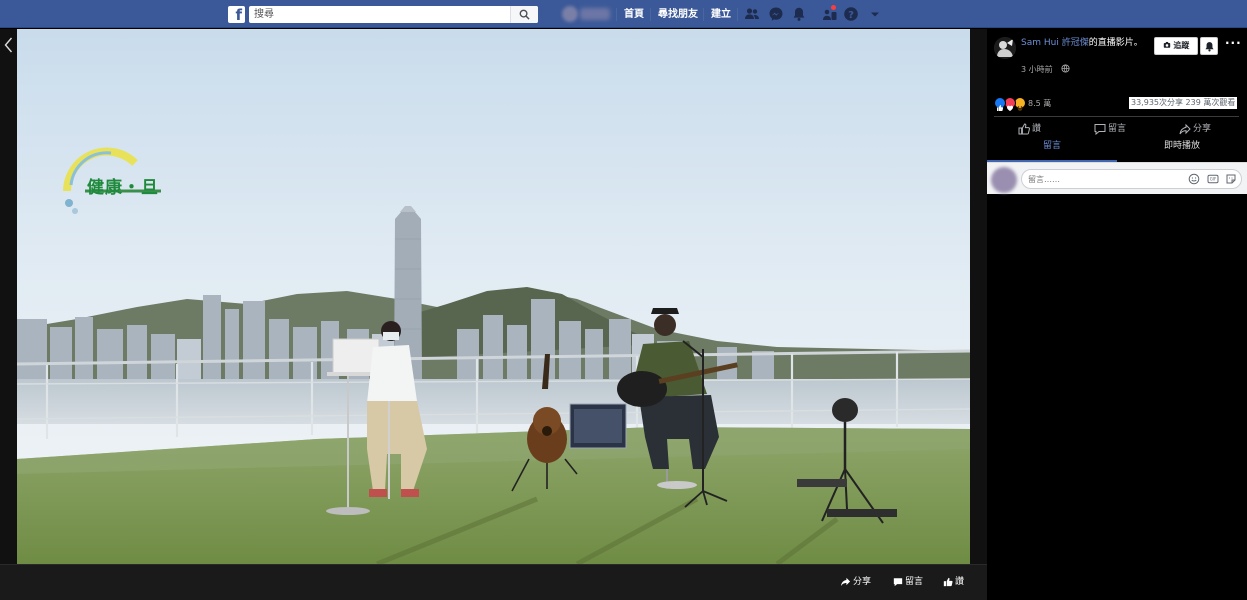 The height and width of the screenshot is (600, 1247). I want to click on notifications-icon, so click(799, 14).